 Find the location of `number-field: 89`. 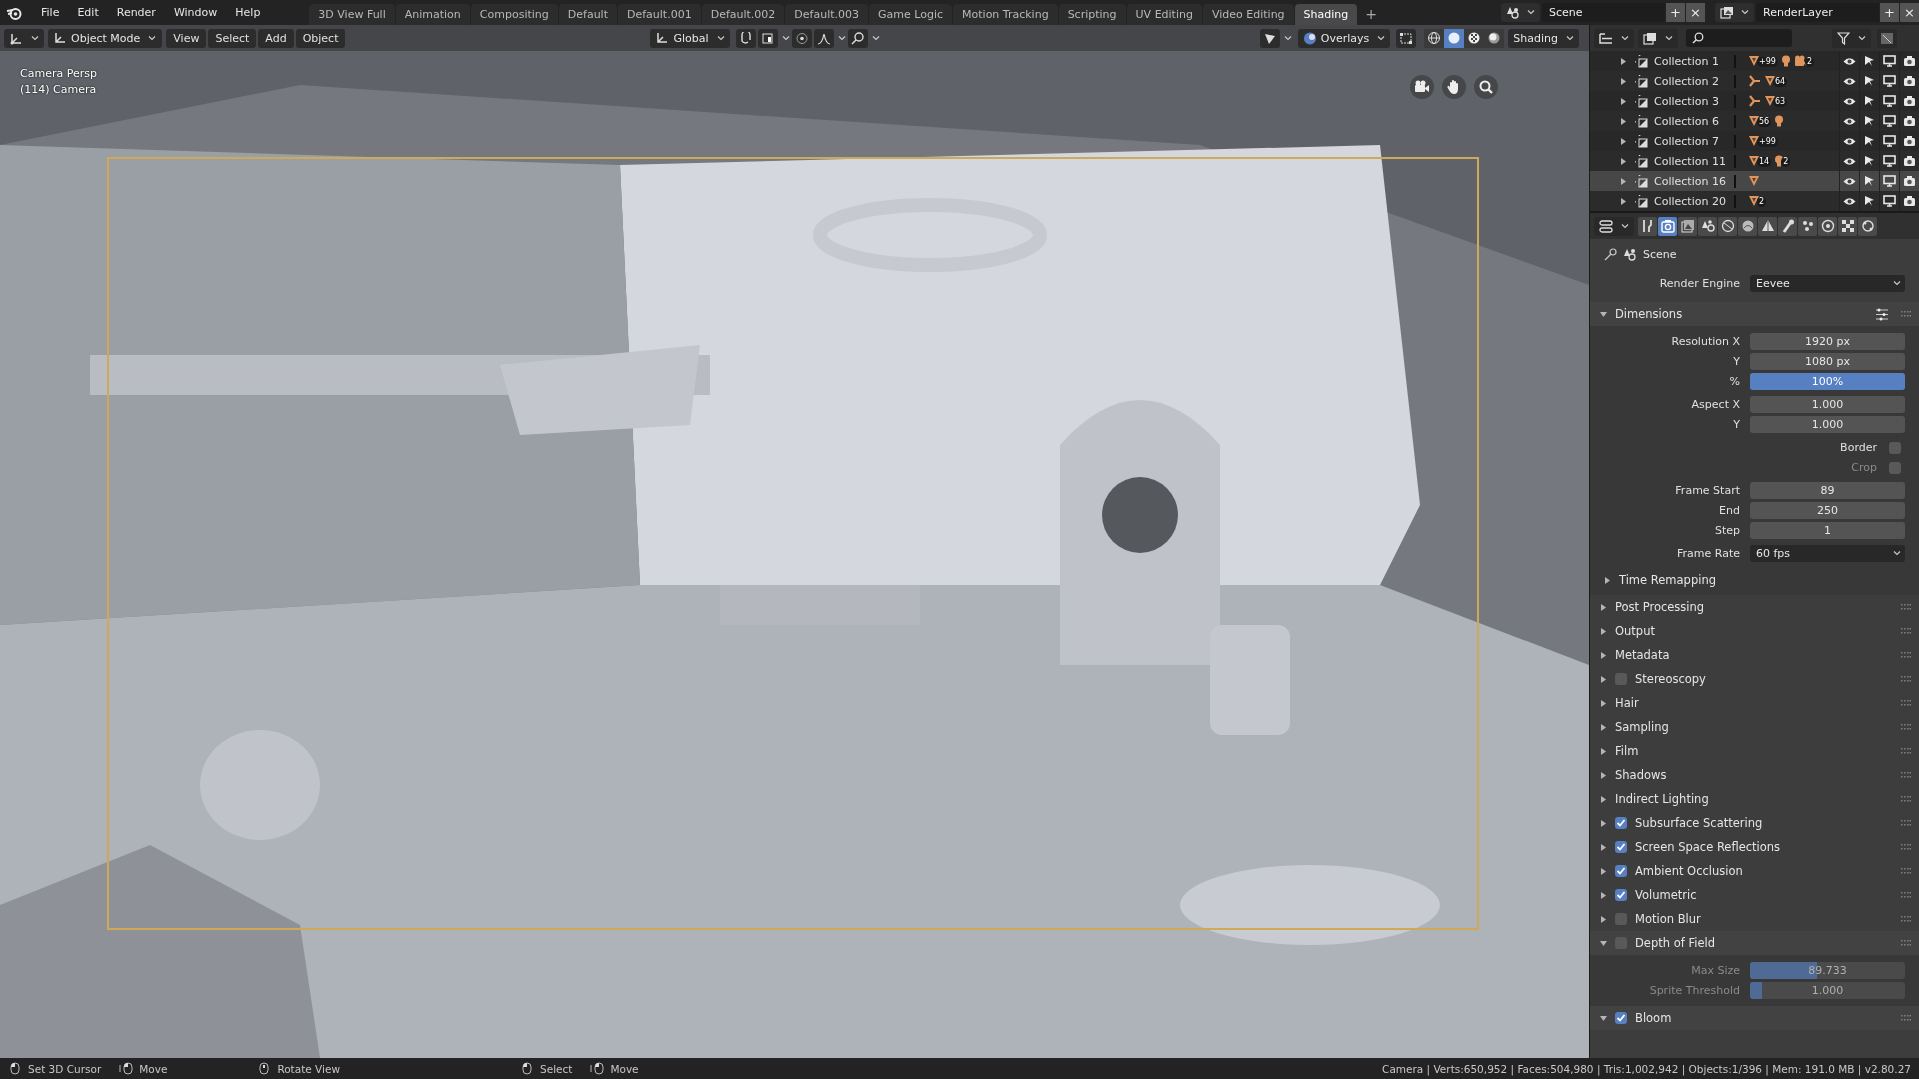

number-field: 89 is located at coordinates (1827, 490).